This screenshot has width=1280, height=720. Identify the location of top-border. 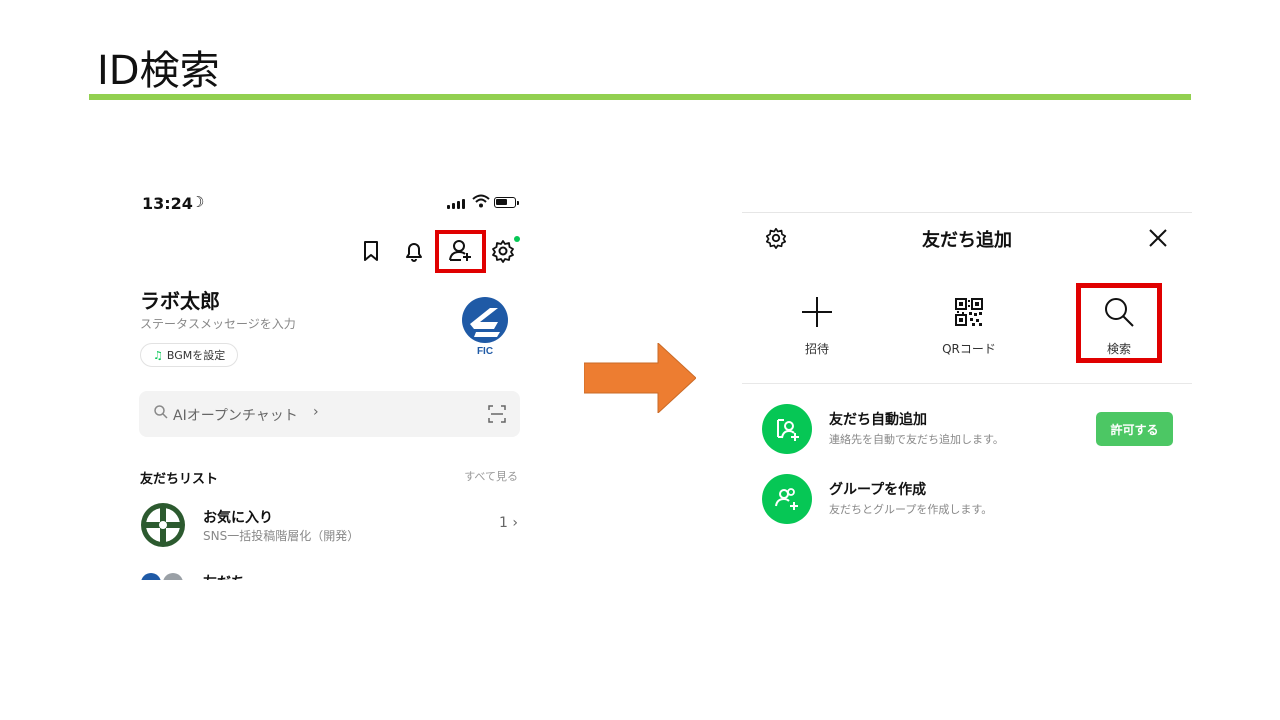
(967, 212).